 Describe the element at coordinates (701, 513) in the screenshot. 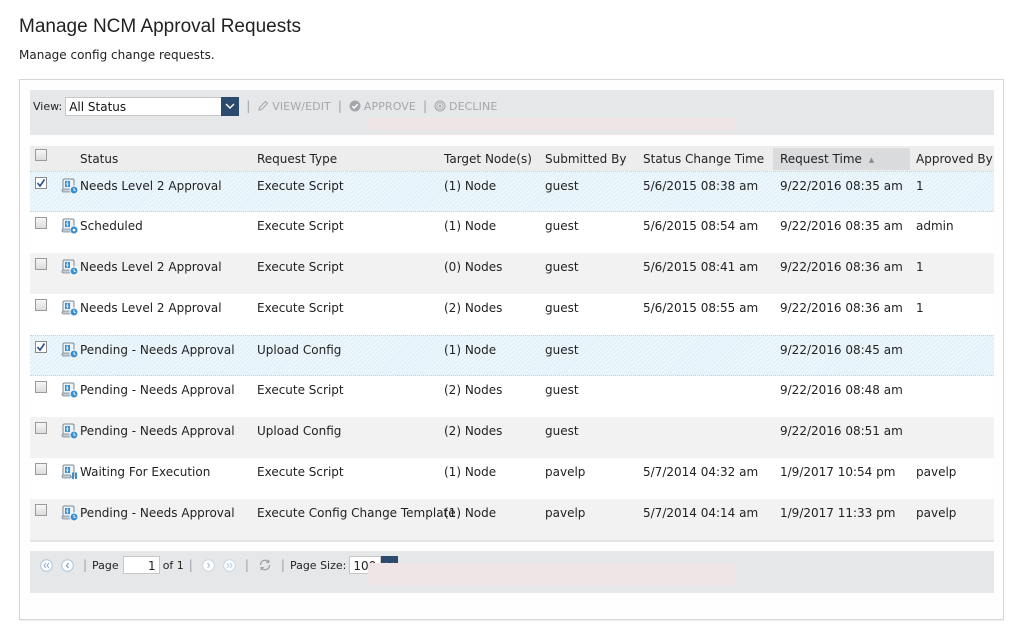

I see `status-change-time-cell: 5/7/2014 04:14 am` at that location.